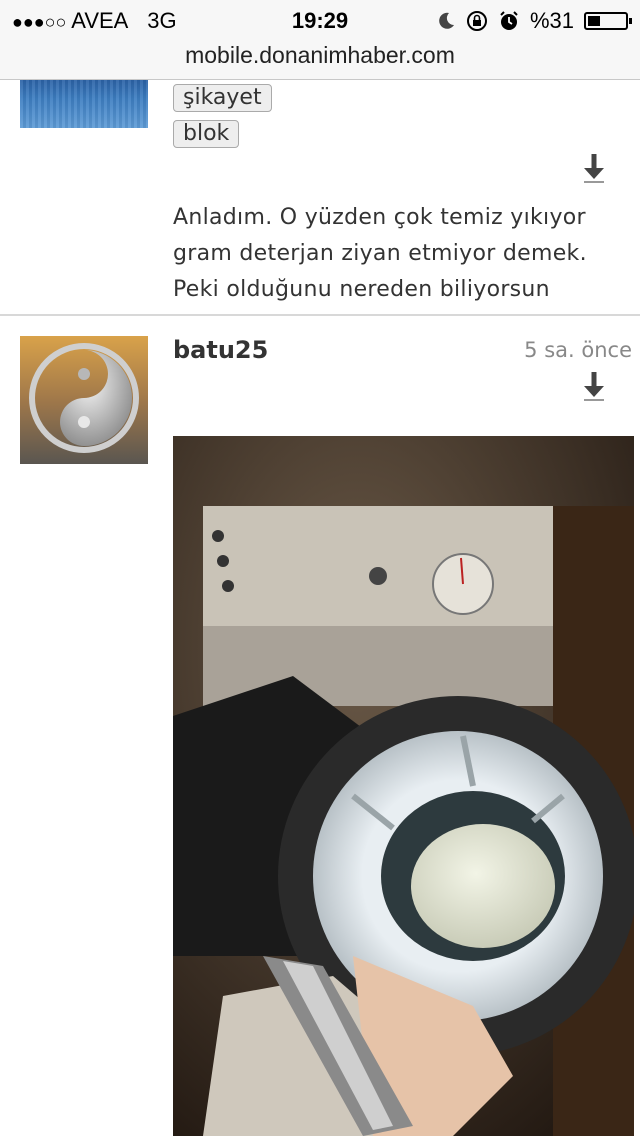 The height and width of the screenshot is (1136, 640). I want to click on battery-icon, so click(608, 21).